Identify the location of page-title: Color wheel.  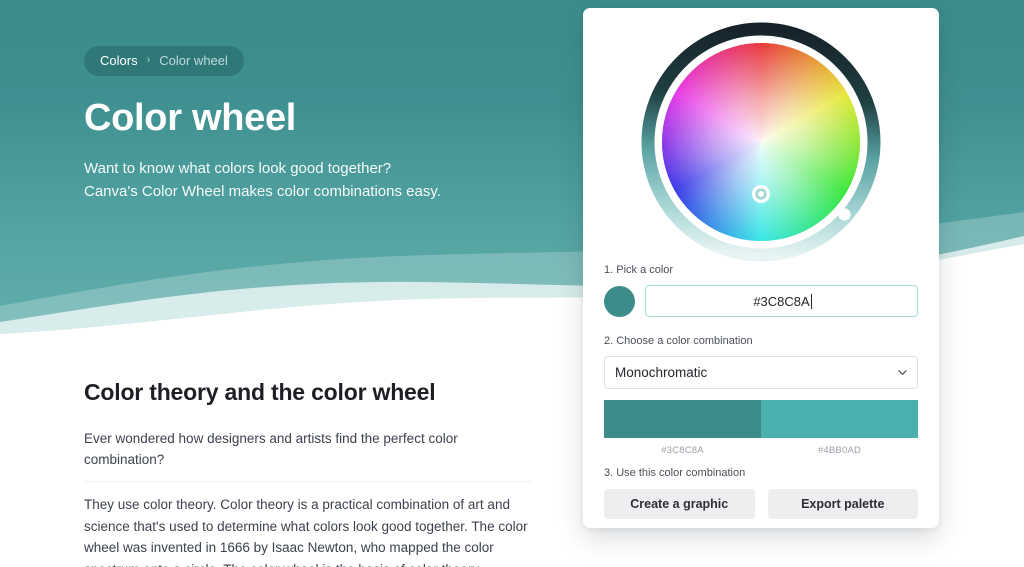
(190, 118).